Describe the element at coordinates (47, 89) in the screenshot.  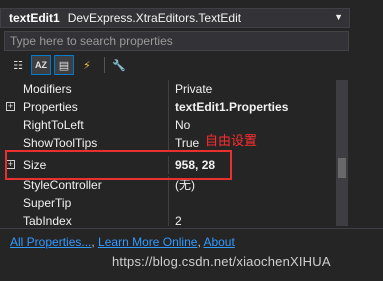
I see `property-name: Modifiers` at that location.